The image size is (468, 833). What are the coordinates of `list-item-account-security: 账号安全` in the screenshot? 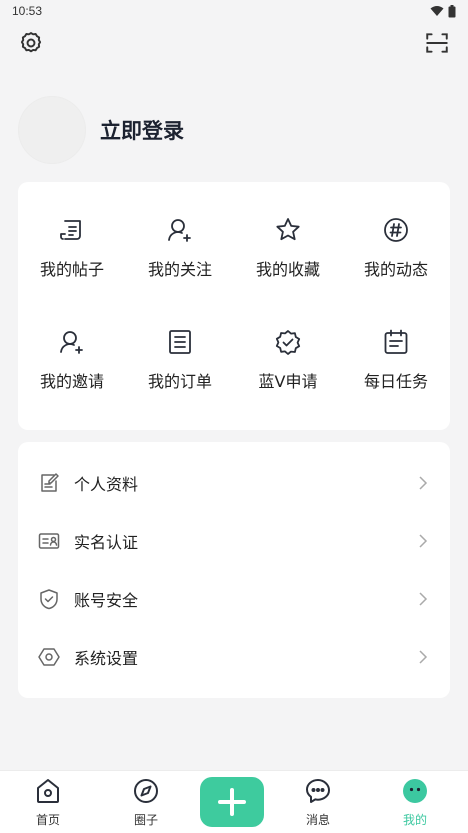 It's located at (234, 599).